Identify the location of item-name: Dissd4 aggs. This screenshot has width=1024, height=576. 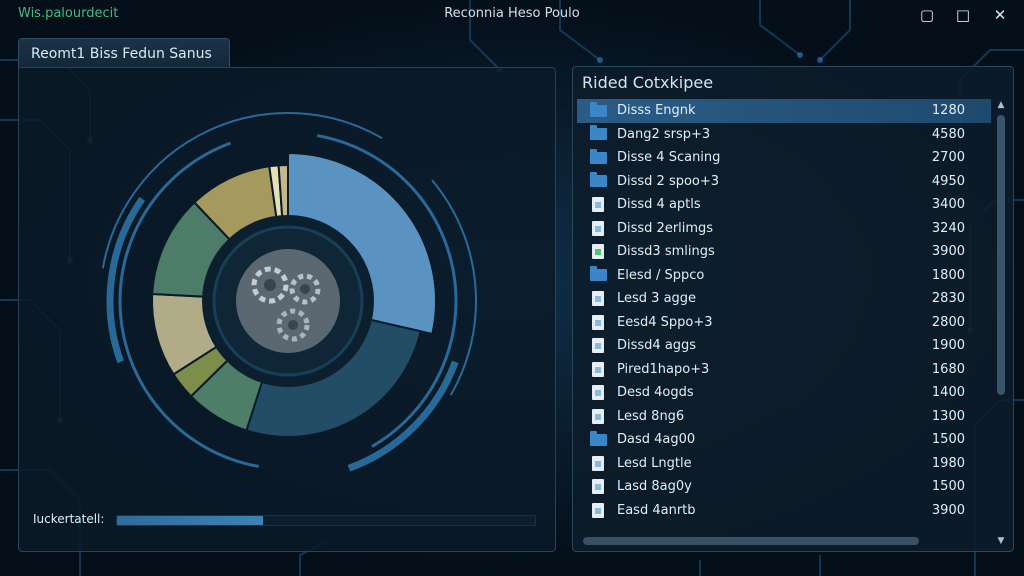
(657, 346).